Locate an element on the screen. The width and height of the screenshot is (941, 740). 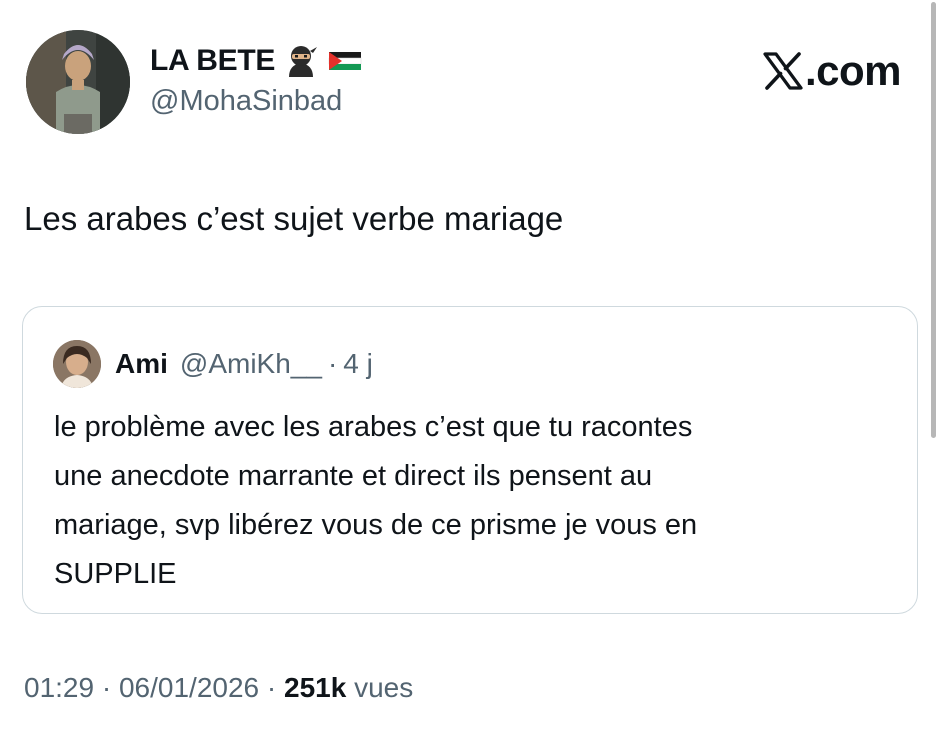
views-count: 251k is located at coordinates (315, 687).